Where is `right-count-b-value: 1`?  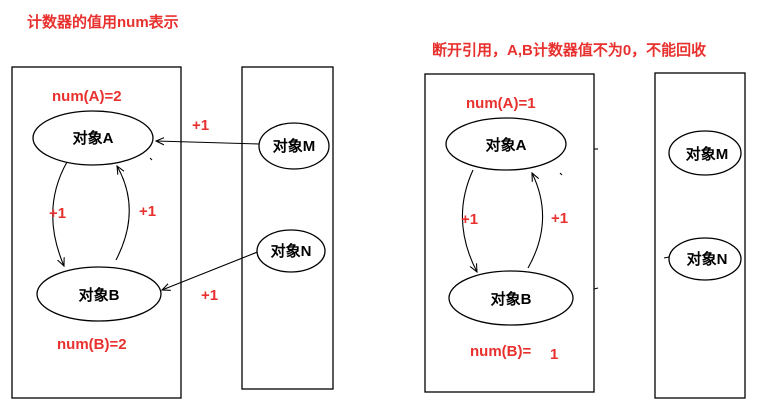 right-count-b-value: 1 is located at coordinates (554, 354).